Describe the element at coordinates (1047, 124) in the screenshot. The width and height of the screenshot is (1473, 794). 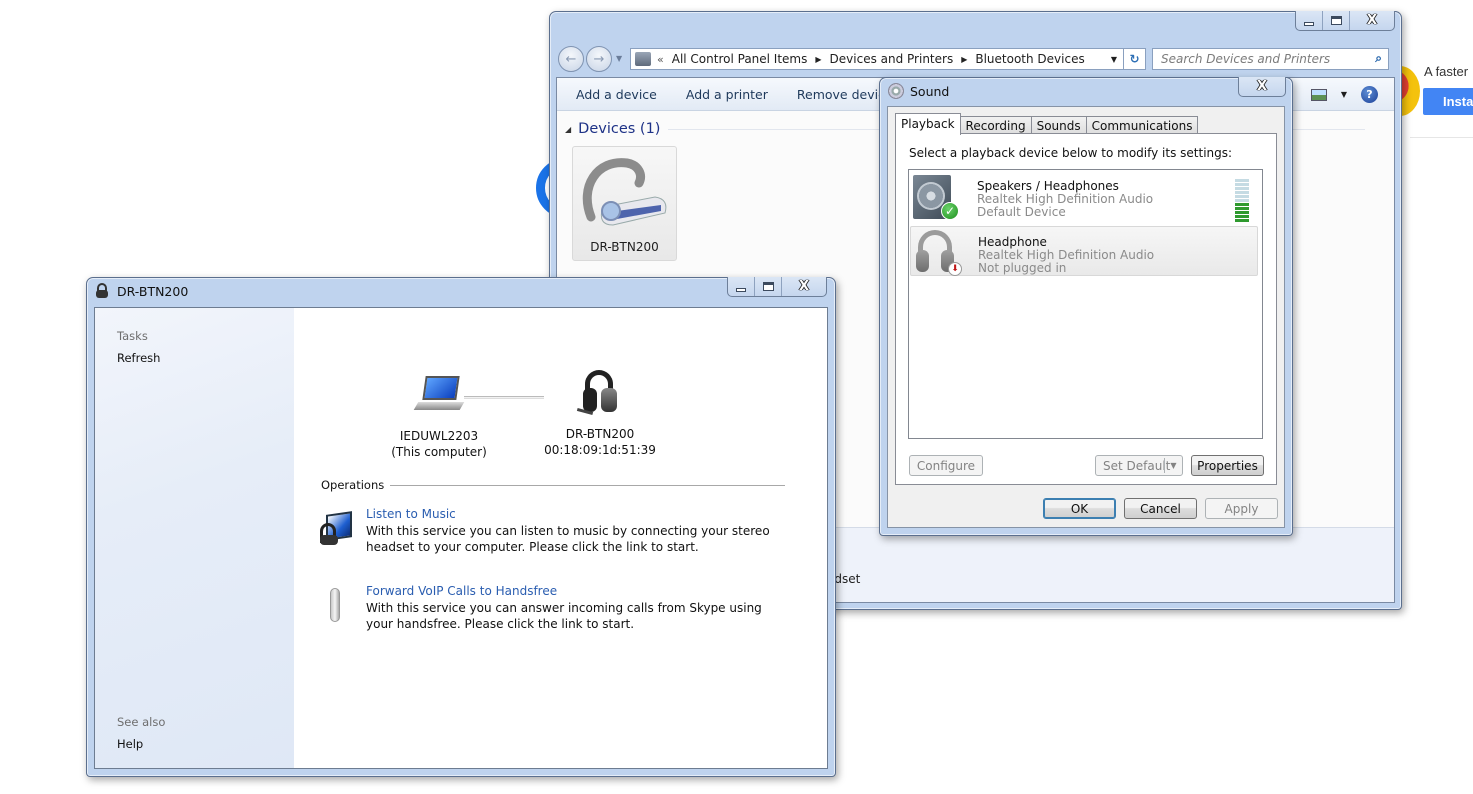
I see `tab-strip: Playback Recording Sounds Communications` at that location.